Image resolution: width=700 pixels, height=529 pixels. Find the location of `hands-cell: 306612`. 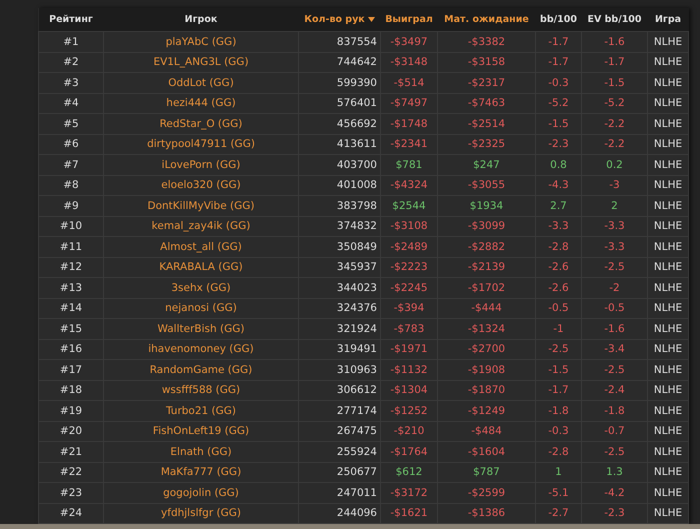

hands-cell: 306612 is located at coordinates (339, 390).